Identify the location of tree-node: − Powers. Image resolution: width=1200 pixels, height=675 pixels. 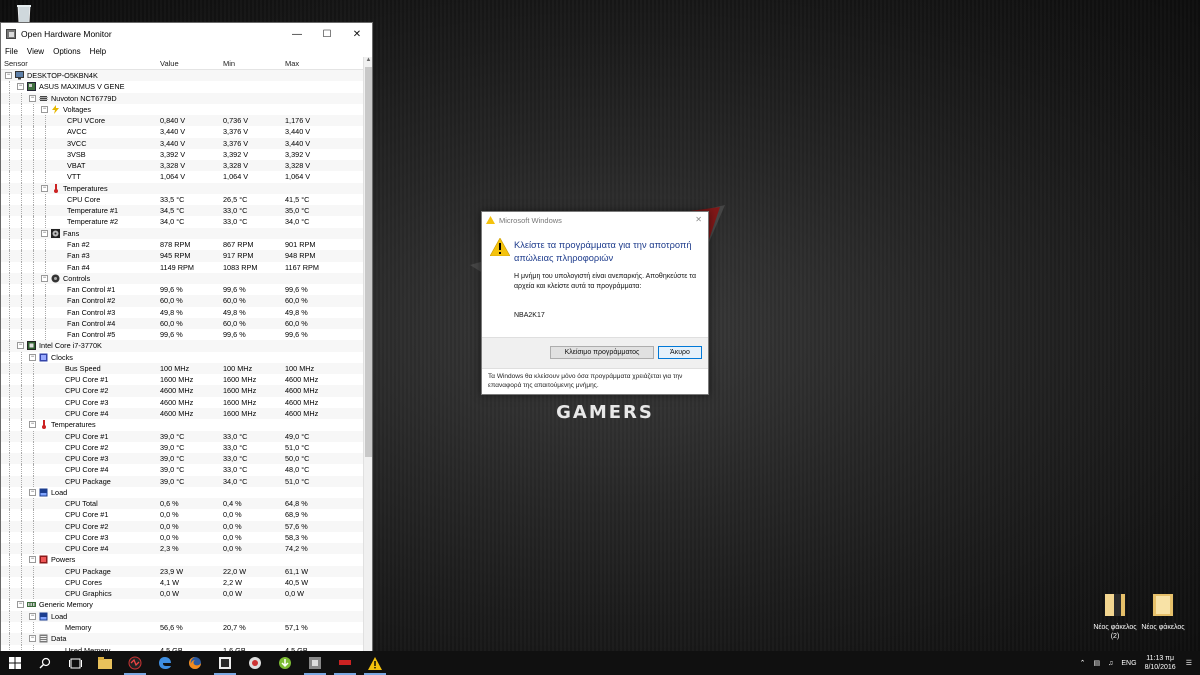
(182, 560).